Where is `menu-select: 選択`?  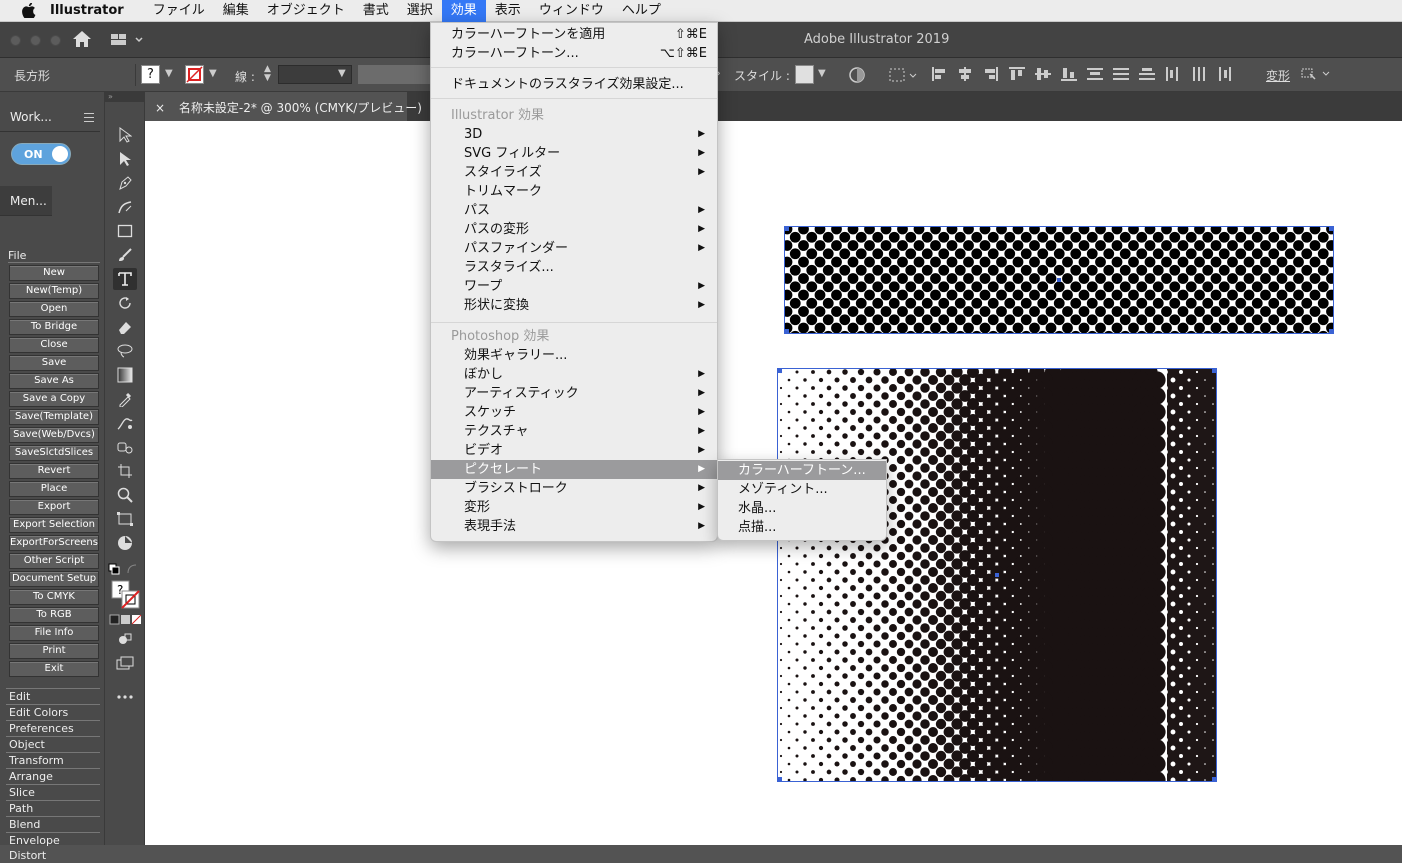
menu-select: 選択 is located at coordinates (420, 11).